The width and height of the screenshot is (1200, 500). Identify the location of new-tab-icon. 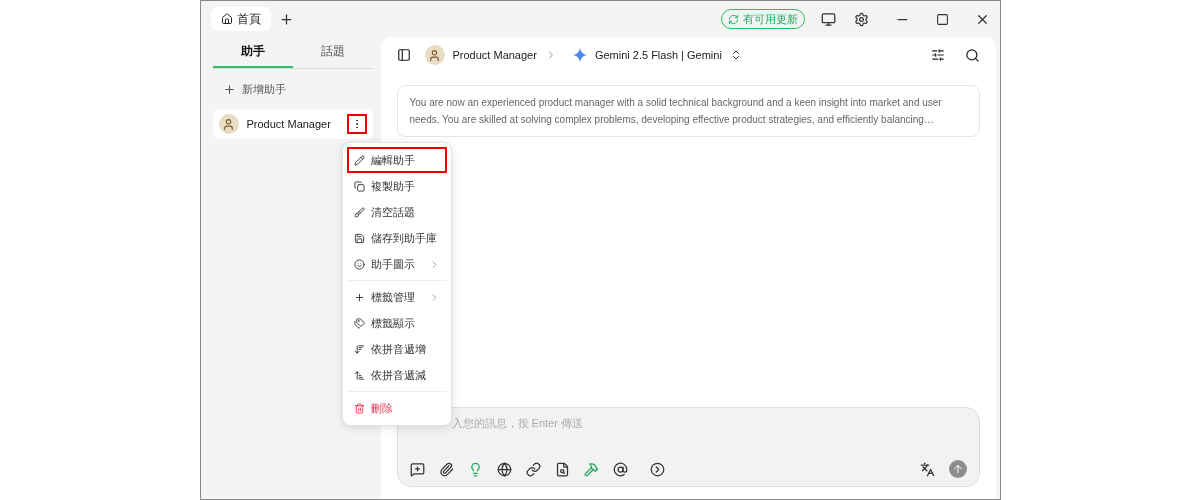
(286, 19).